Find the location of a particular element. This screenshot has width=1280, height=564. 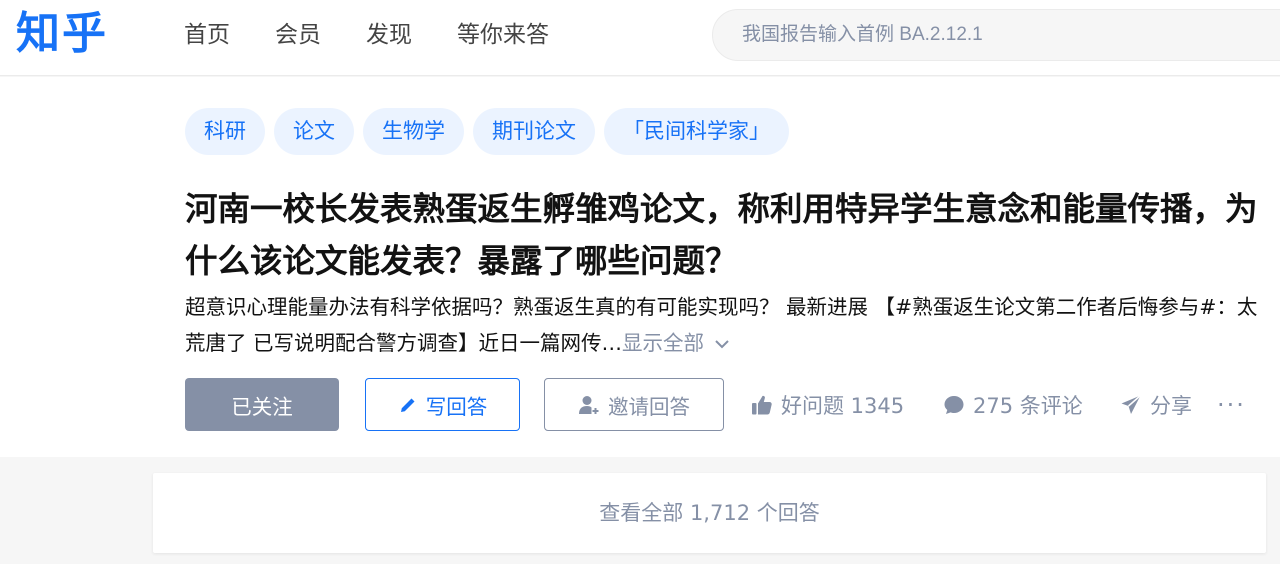

good-question-button: 好问题 1345 is located at coordinates (827, 404).